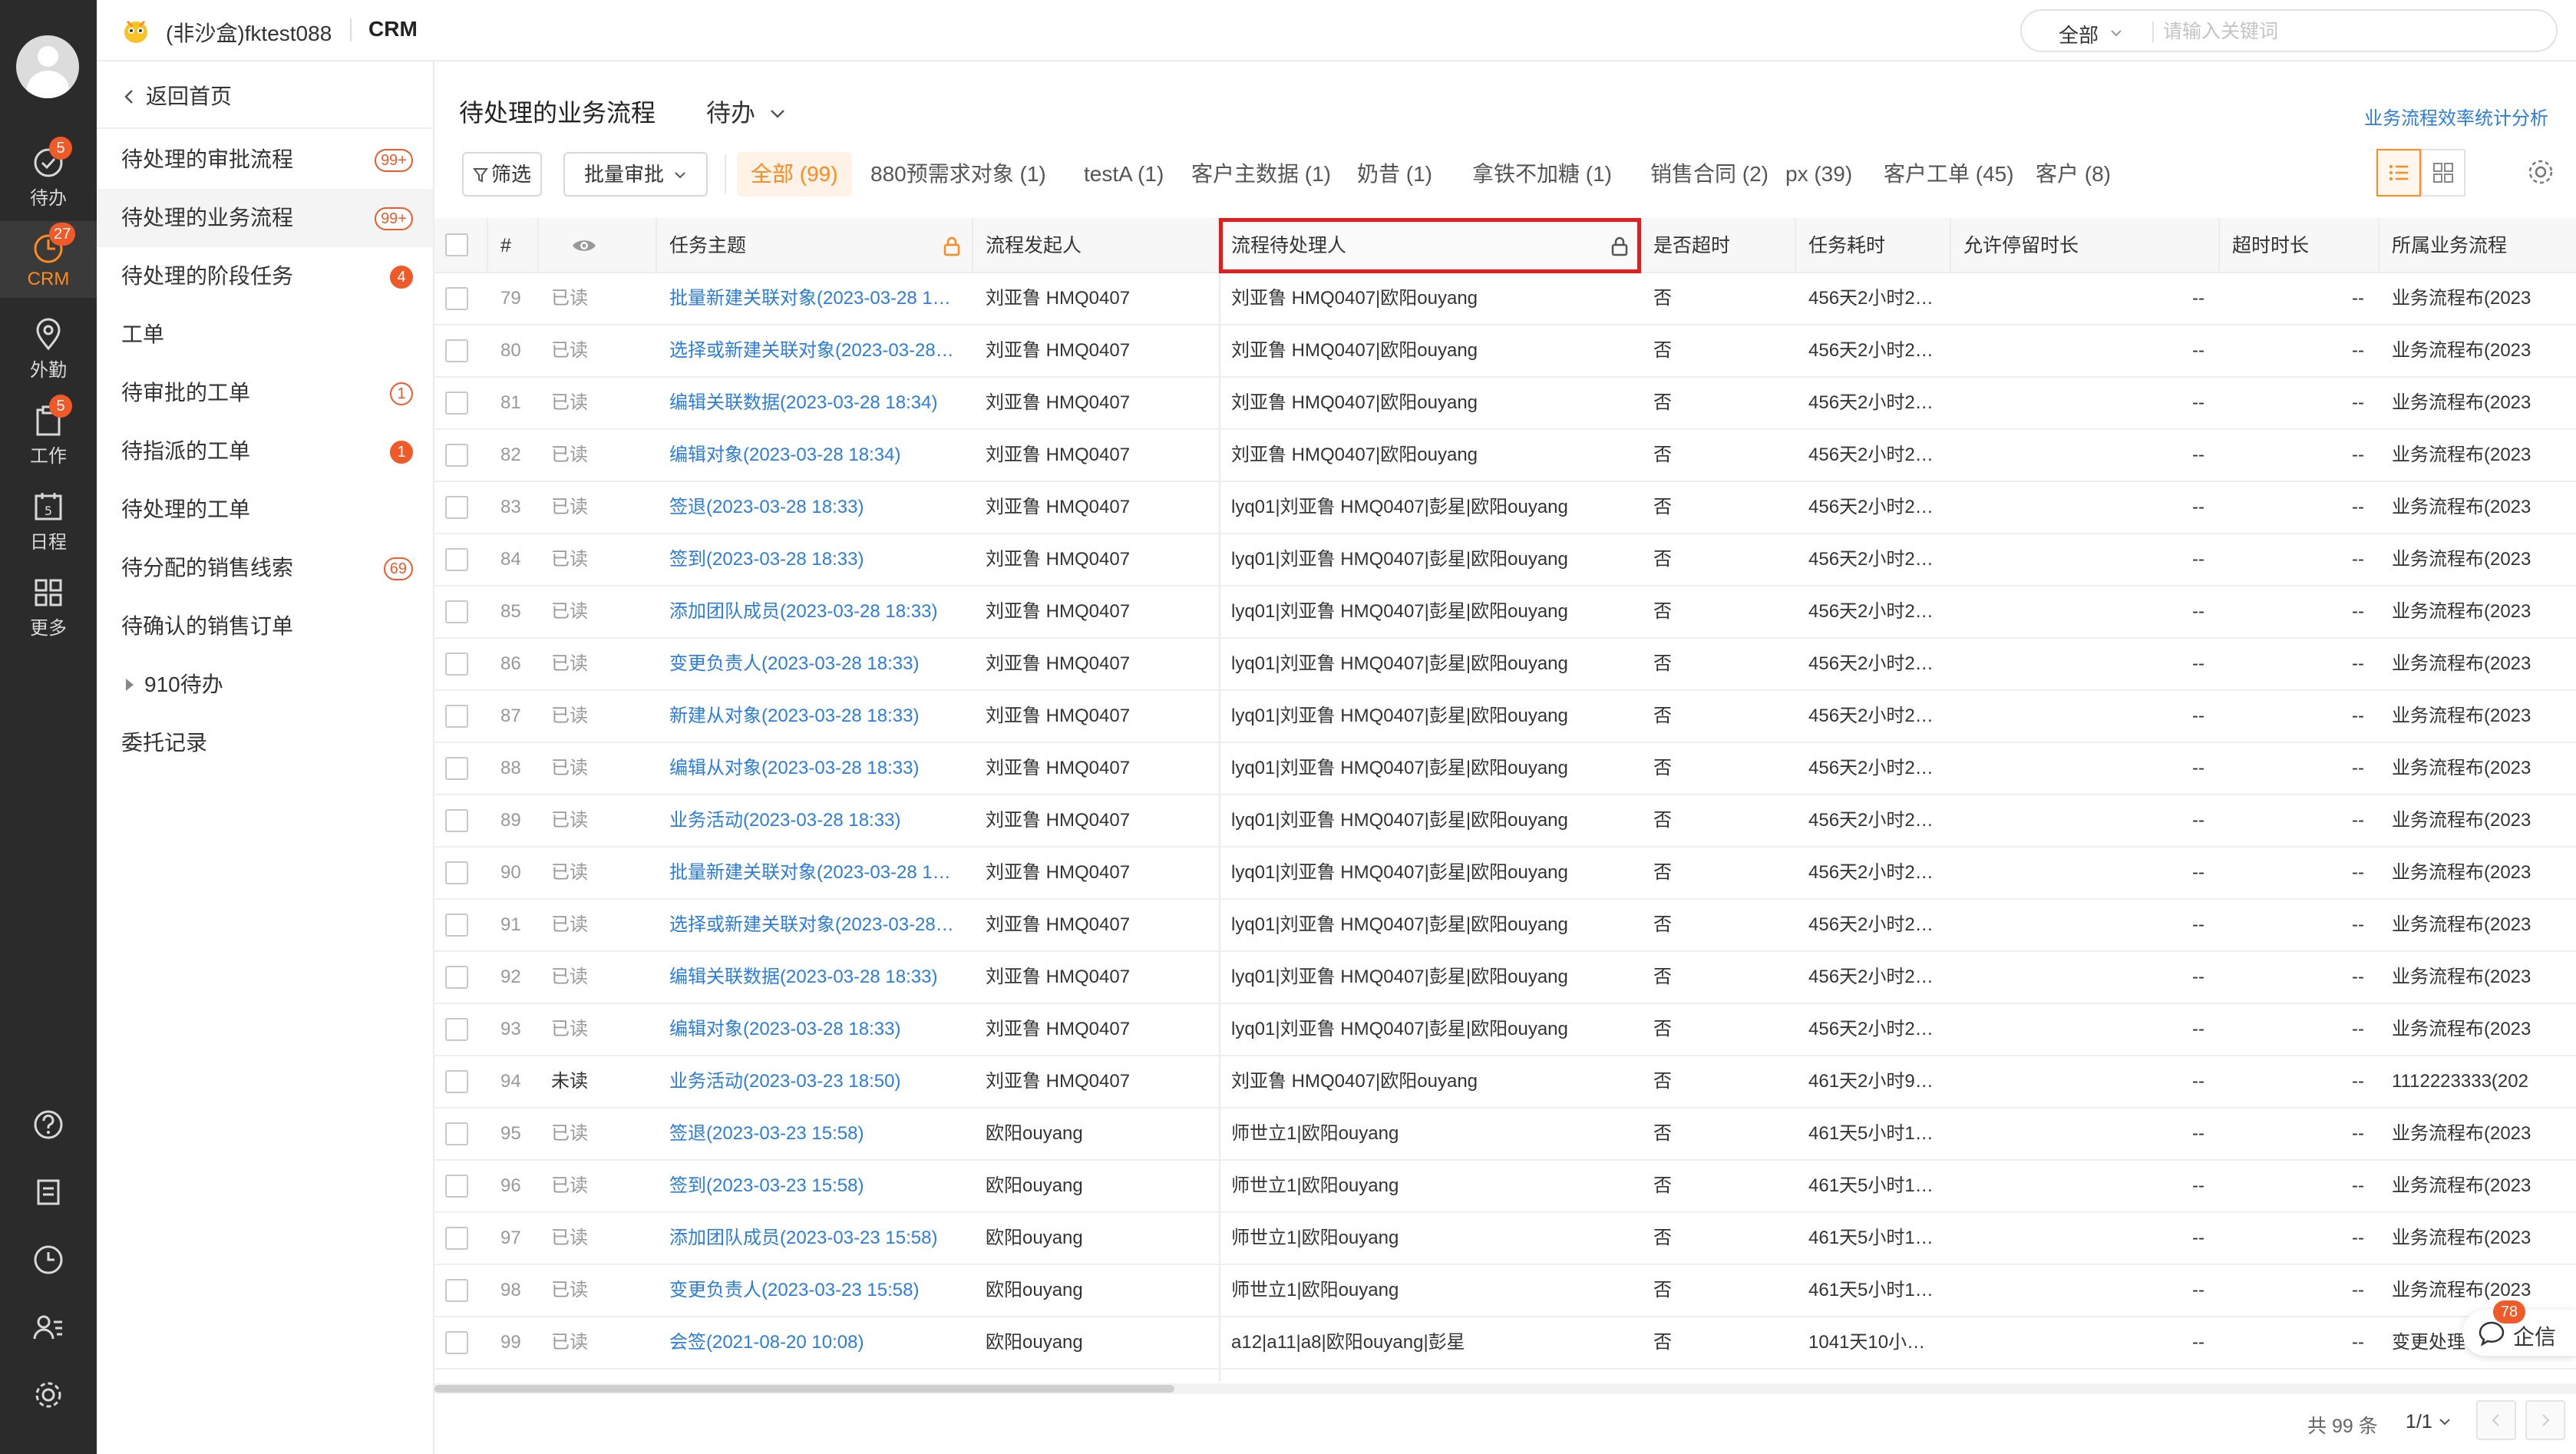 Image resolution: width=2576 pixels, height=1454 pixels. What do you see at coordinates (1394, 174) in the screenshot?
I see `tab-milkshake: 奶昔 (1)` at bounding box center [1394, 174].